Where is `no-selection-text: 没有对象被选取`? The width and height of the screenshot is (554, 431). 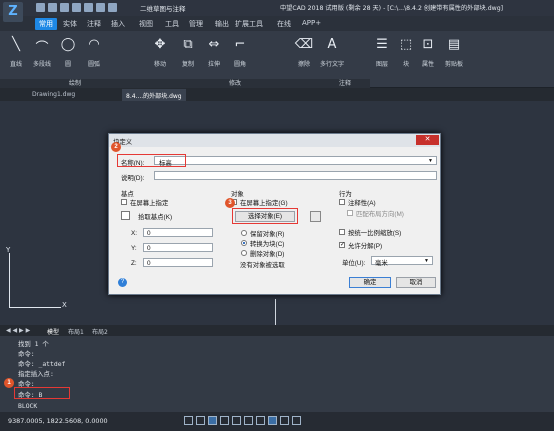 no-selection-text: 没有对象被选取 is located at coordinates (262, 265).